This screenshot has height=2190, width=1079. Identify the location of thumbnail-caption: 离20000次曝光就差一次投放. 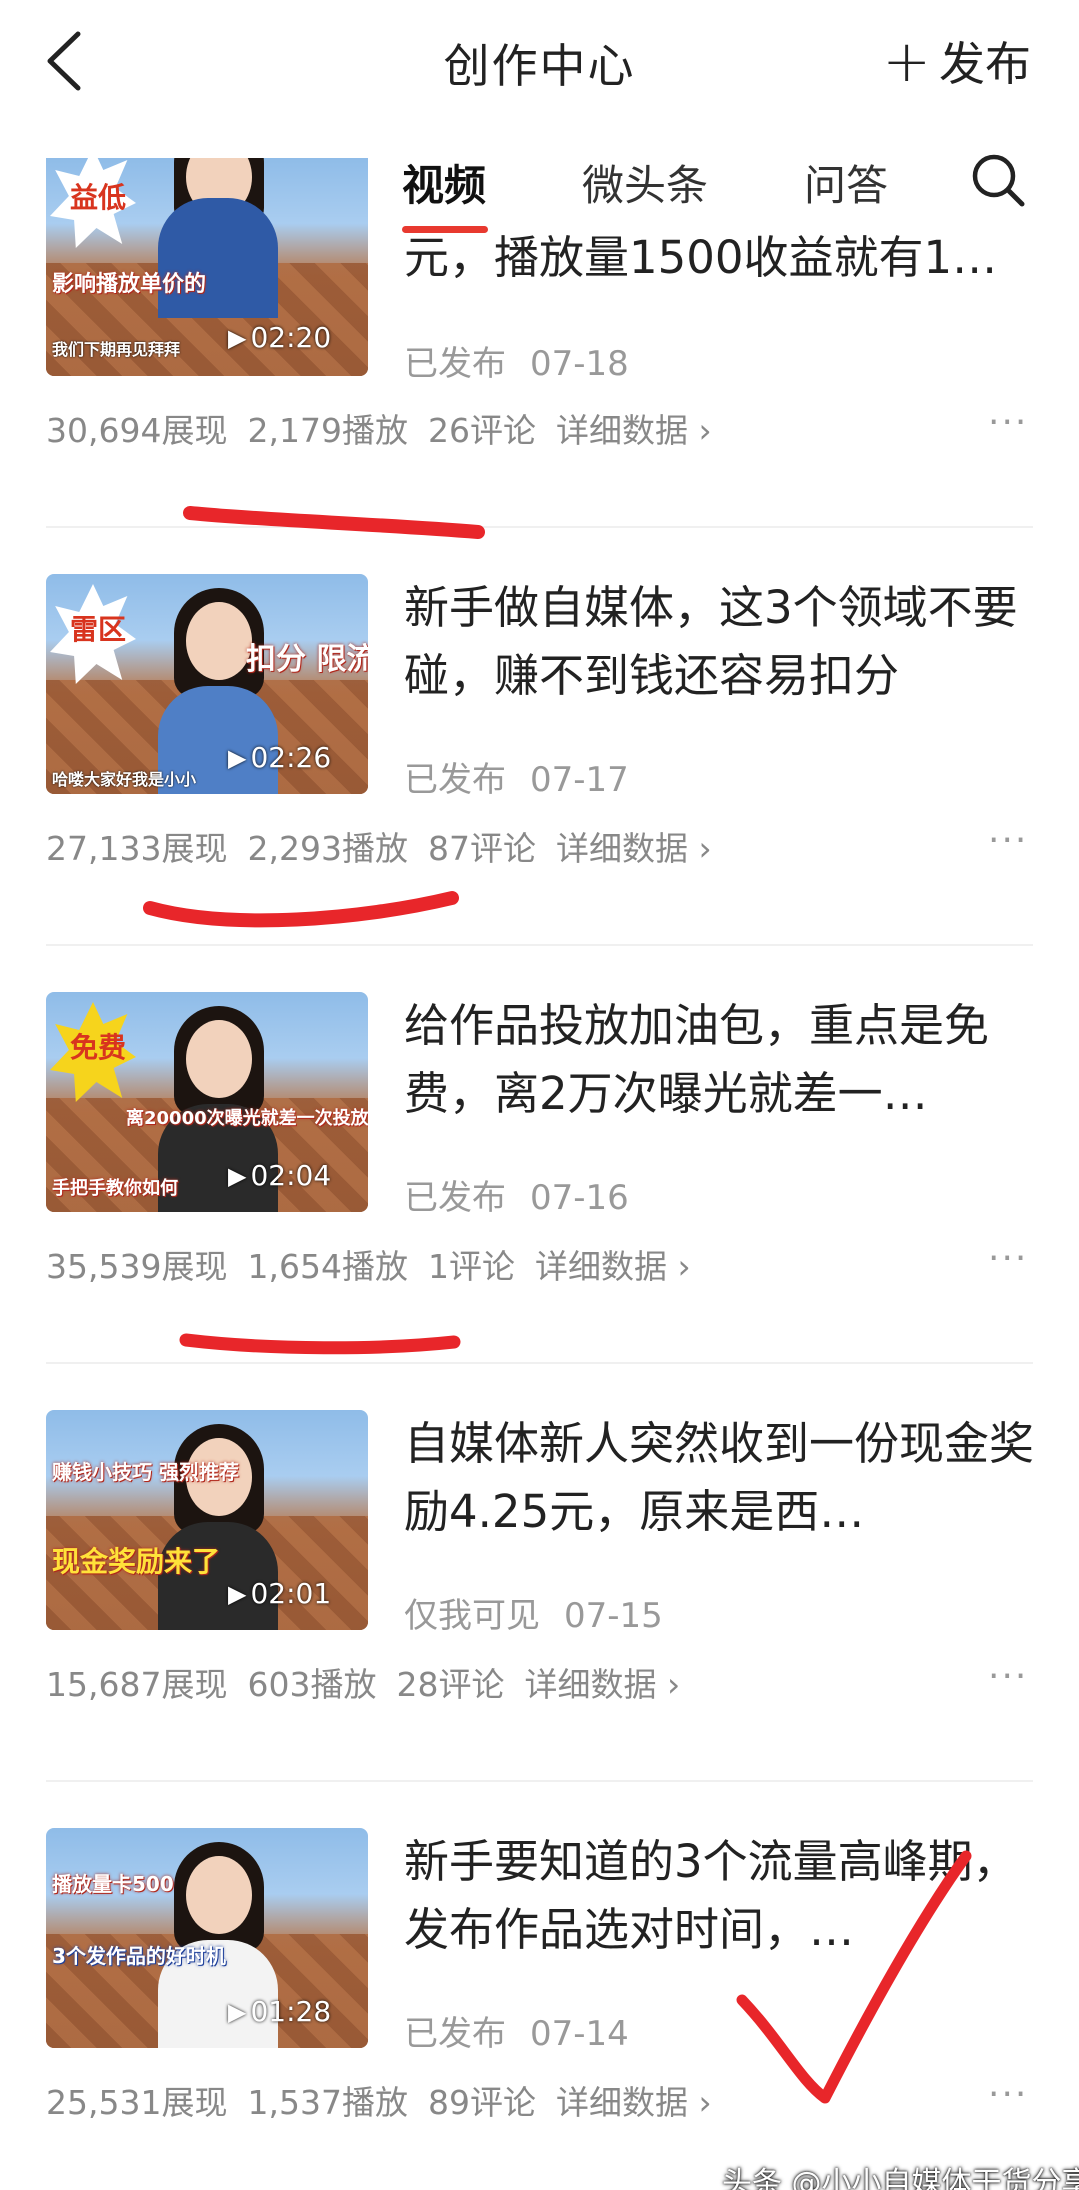
(247, 1118).